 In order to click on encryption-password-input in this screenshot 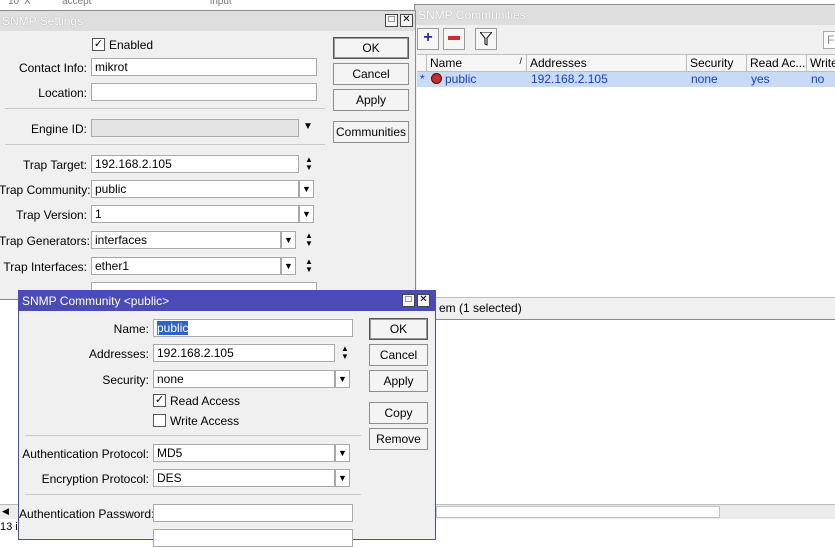, I will do `click(253, 538)`.